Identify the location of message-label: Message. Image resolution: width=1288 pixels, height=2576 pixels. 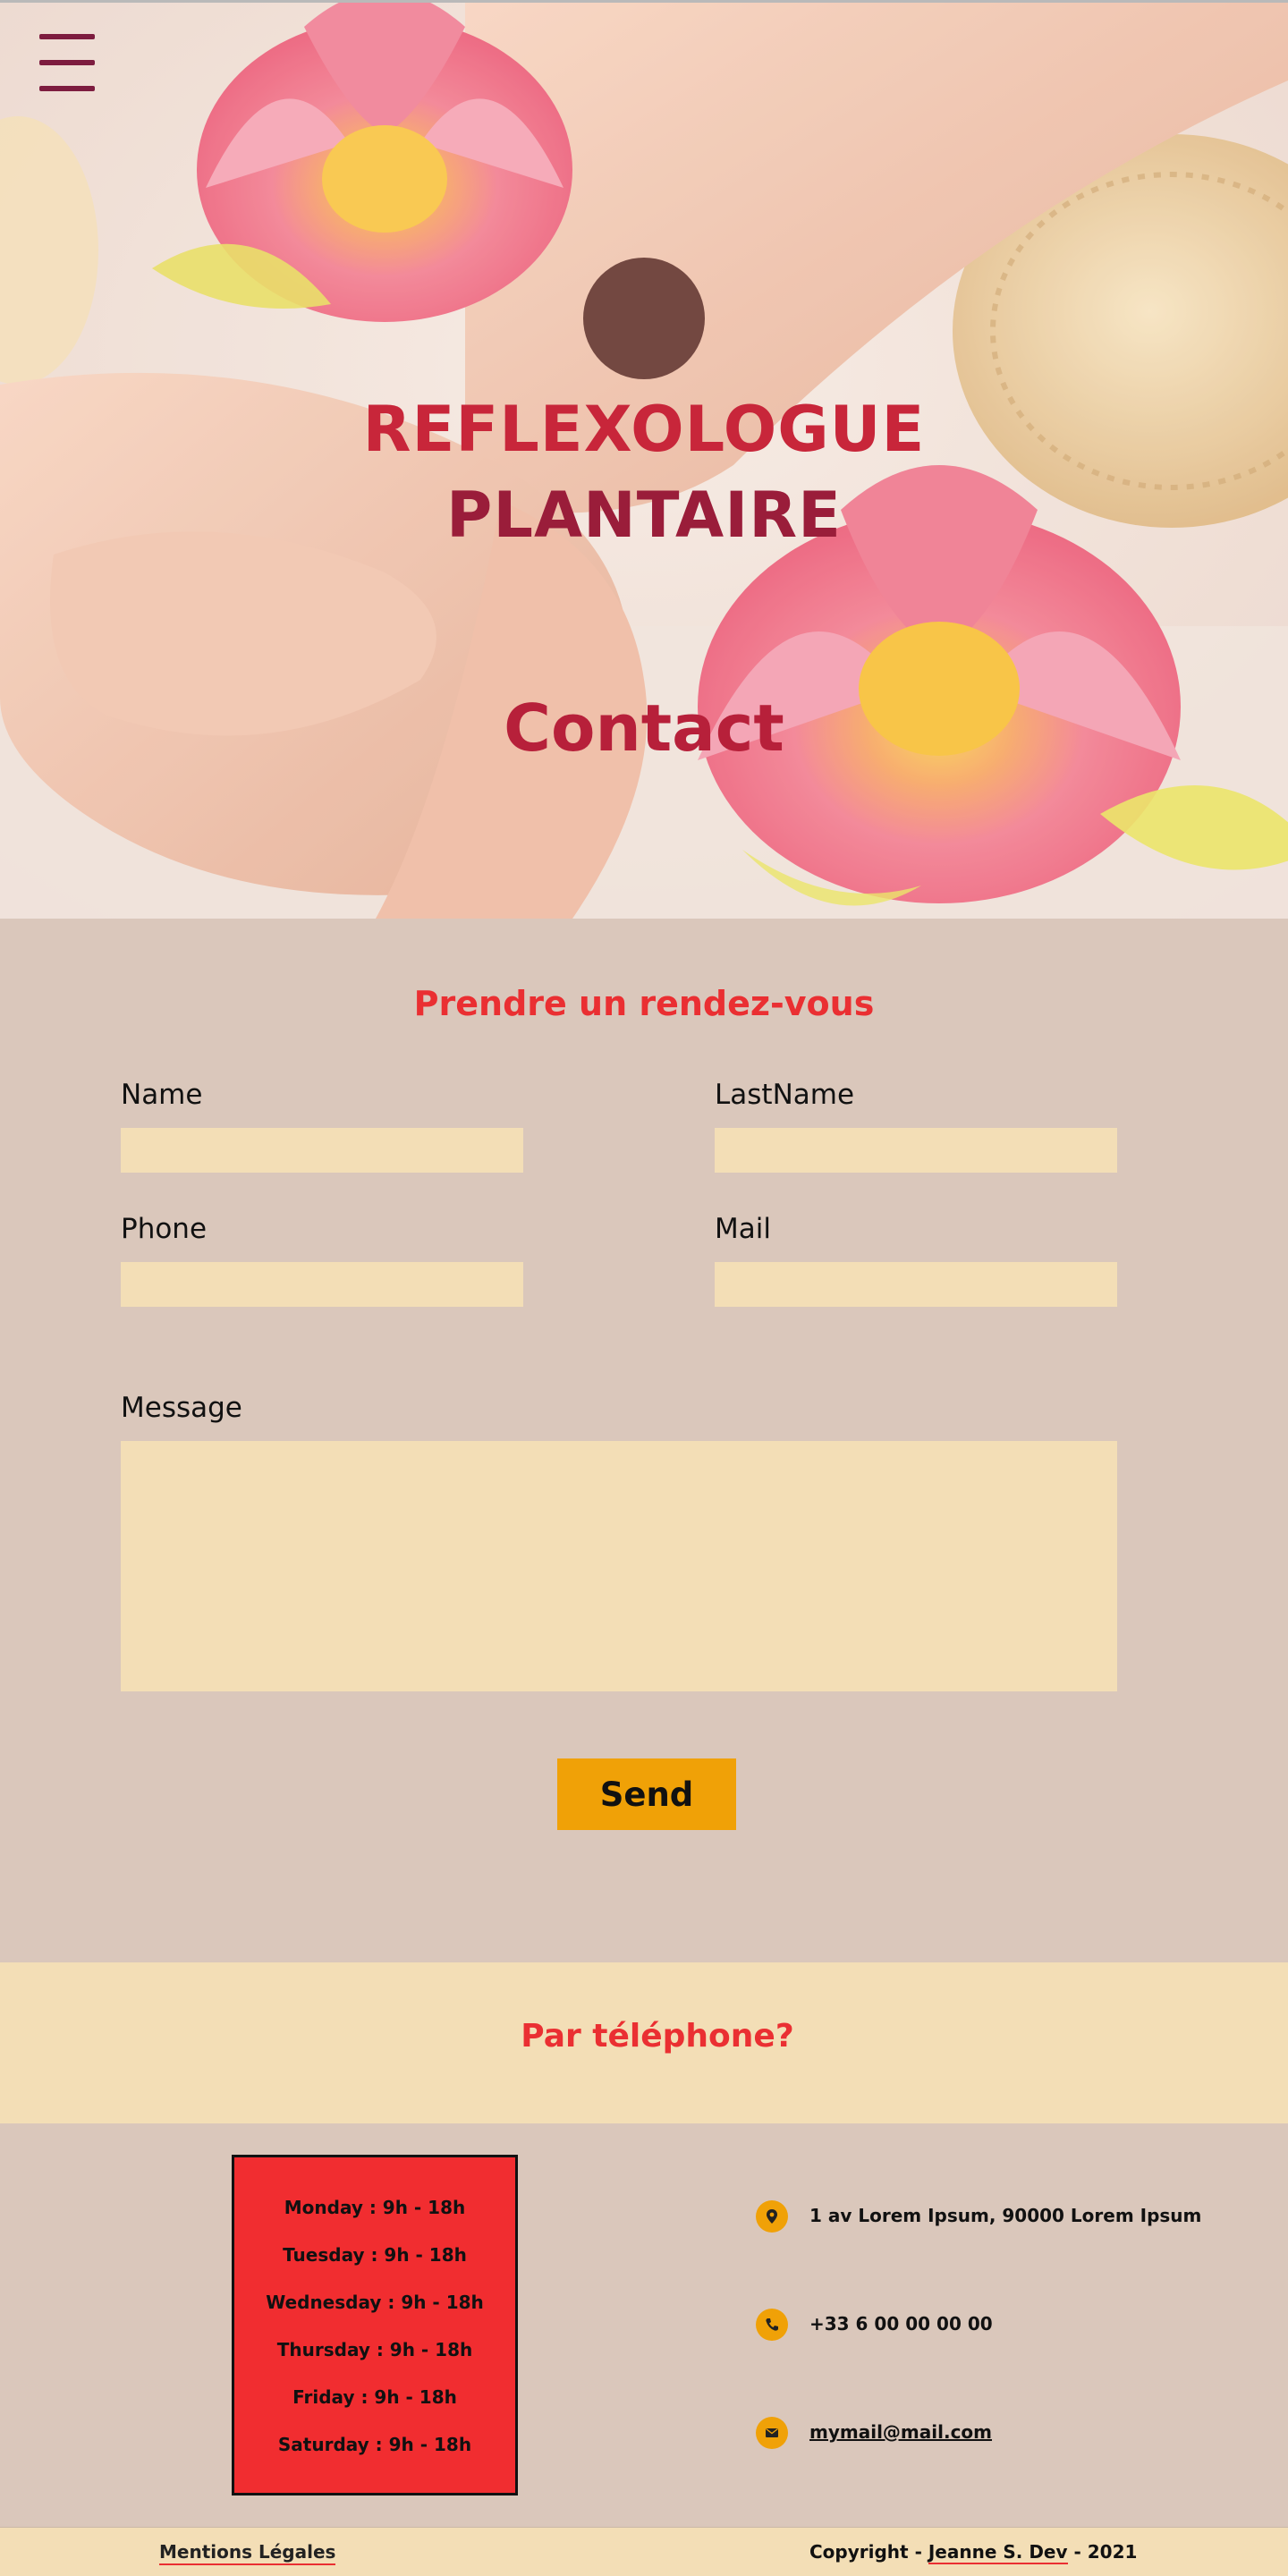
(181, 1408).